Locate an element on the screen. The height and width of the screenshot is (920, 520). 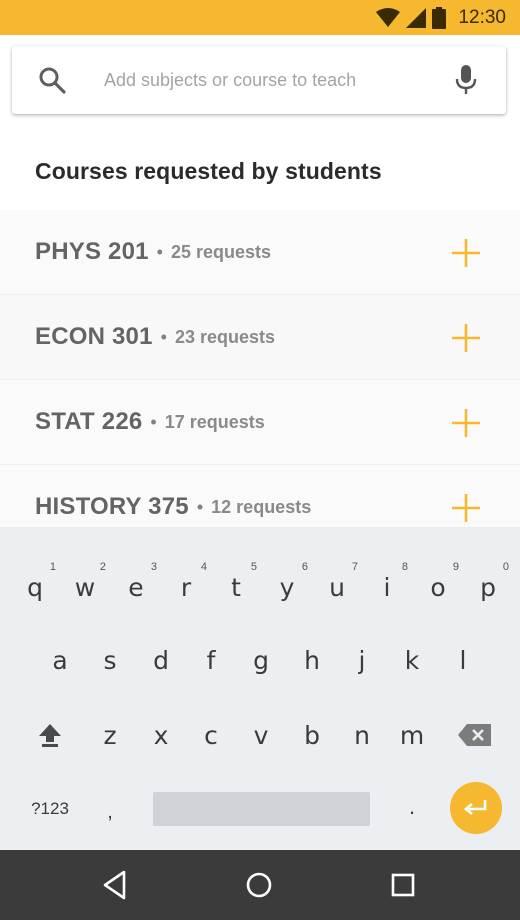
key-y: 6y is located at coordinates (287, 587).